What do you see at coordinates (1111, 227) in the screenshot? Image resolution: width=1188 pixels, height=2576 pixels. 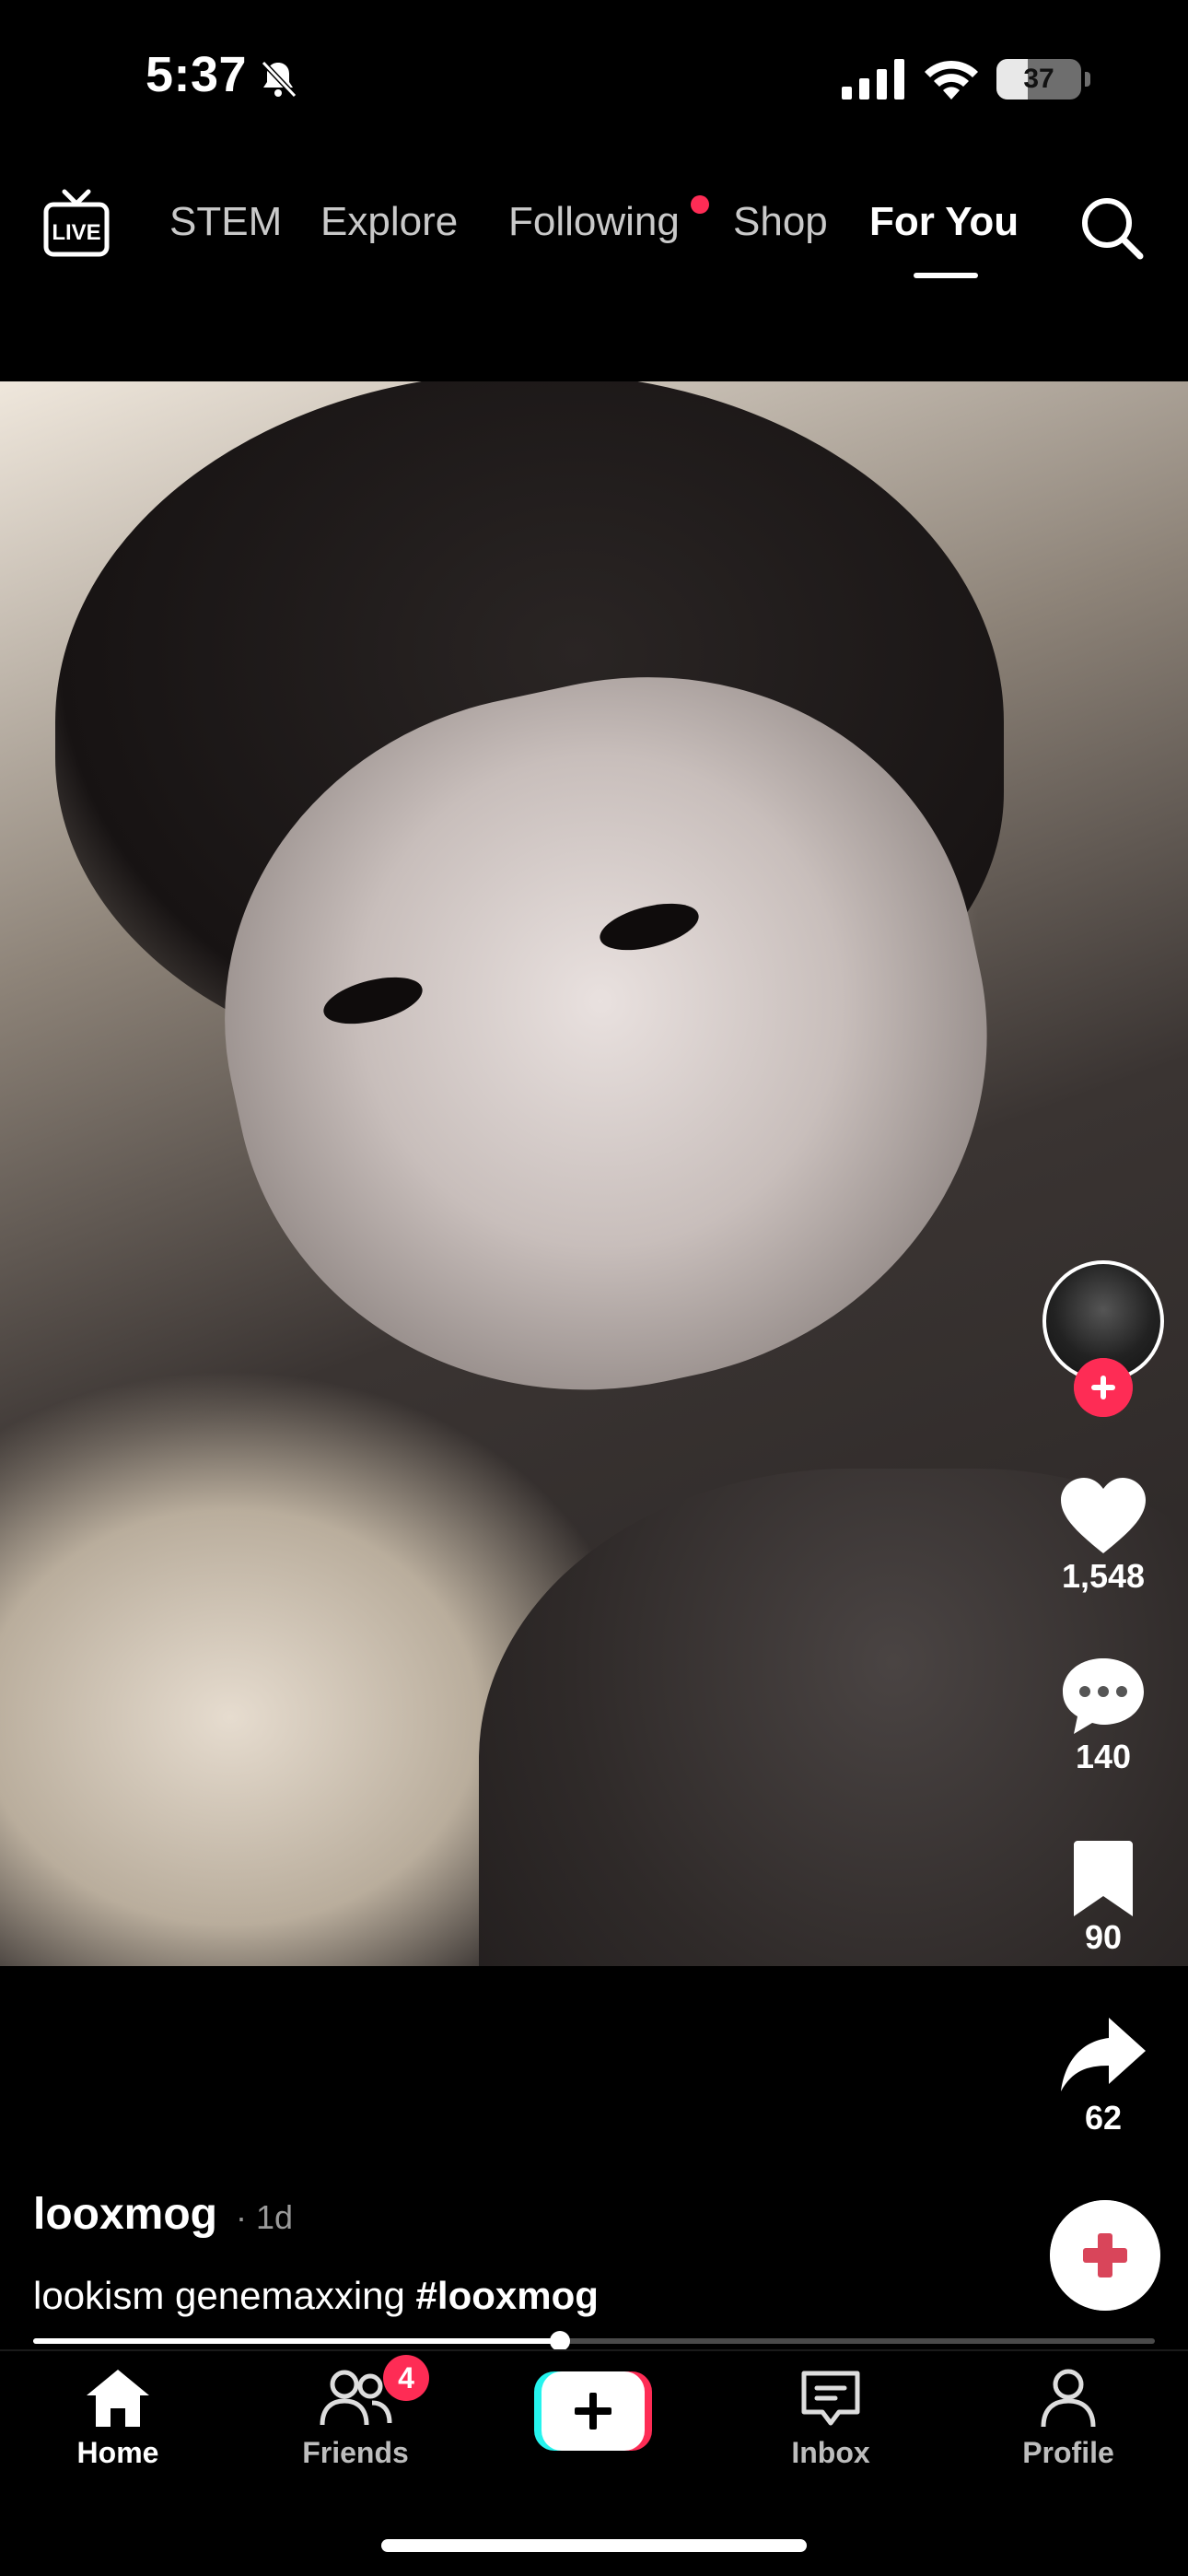 I see `search-icon` at bounding box center [1111, 227].